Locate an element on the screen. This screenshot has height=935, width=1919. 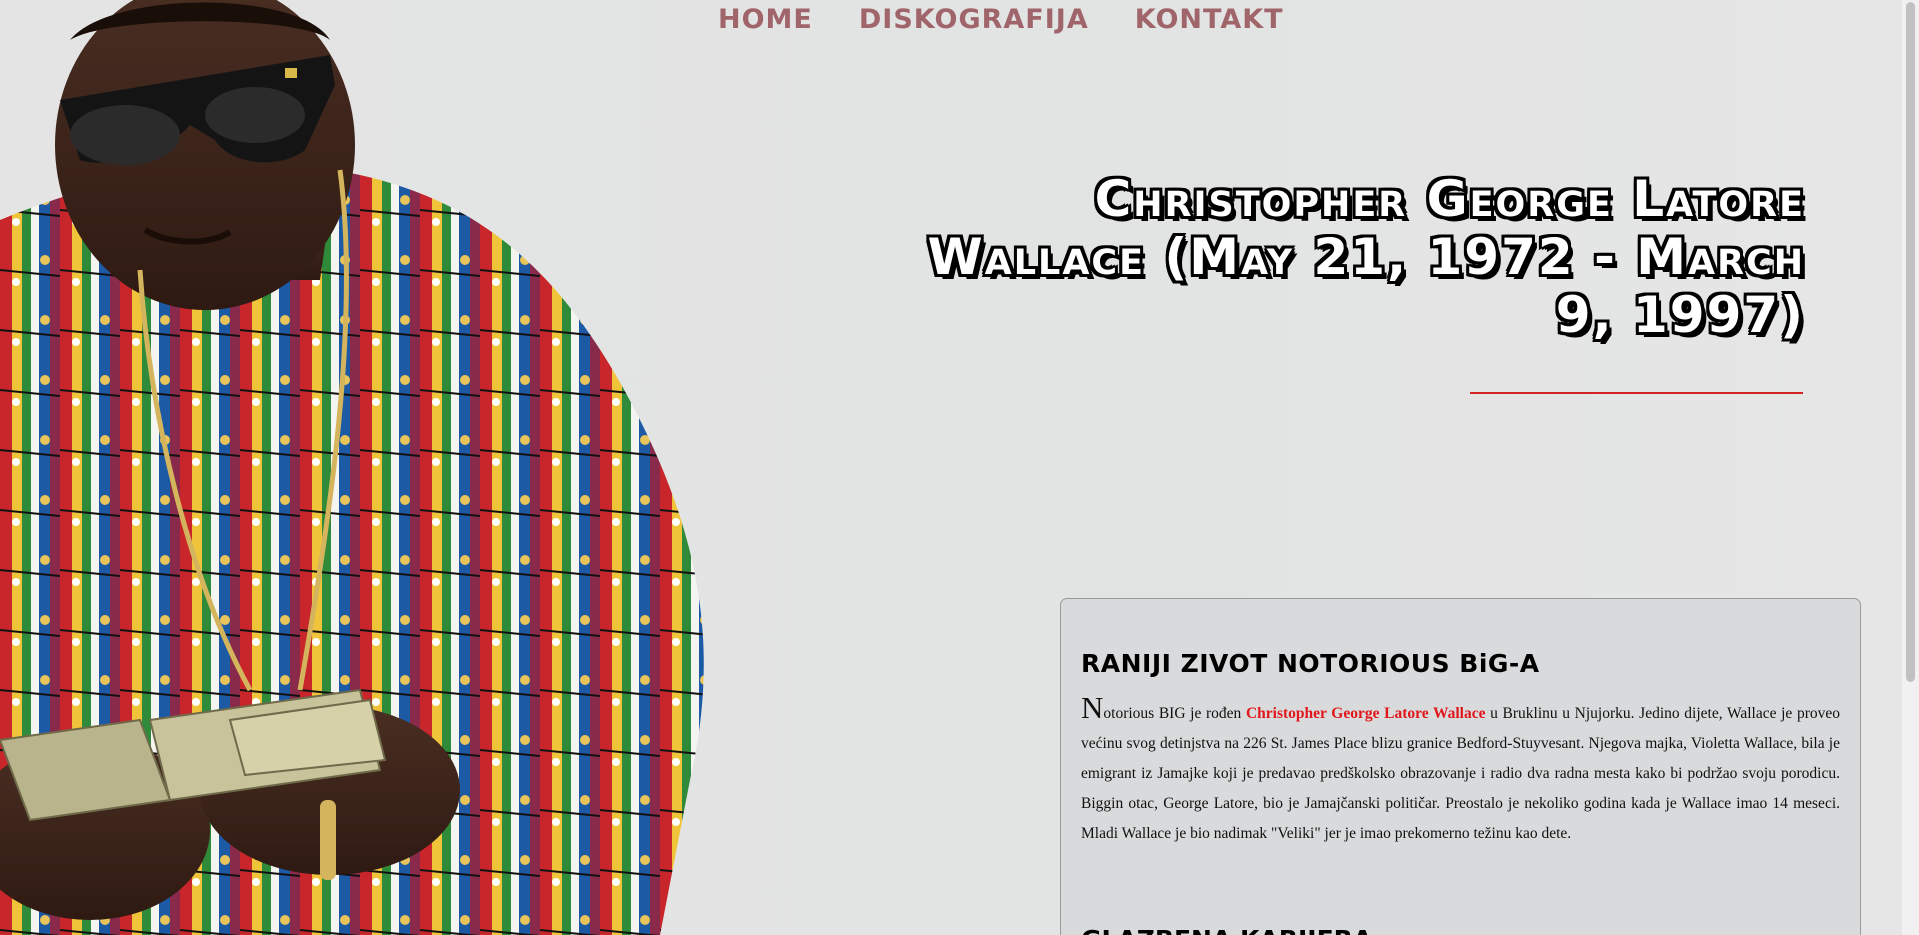
bio-heading: RANIJI ZIVOT NOTORIOUS BiG-A is located at coordinates (1310, 663).